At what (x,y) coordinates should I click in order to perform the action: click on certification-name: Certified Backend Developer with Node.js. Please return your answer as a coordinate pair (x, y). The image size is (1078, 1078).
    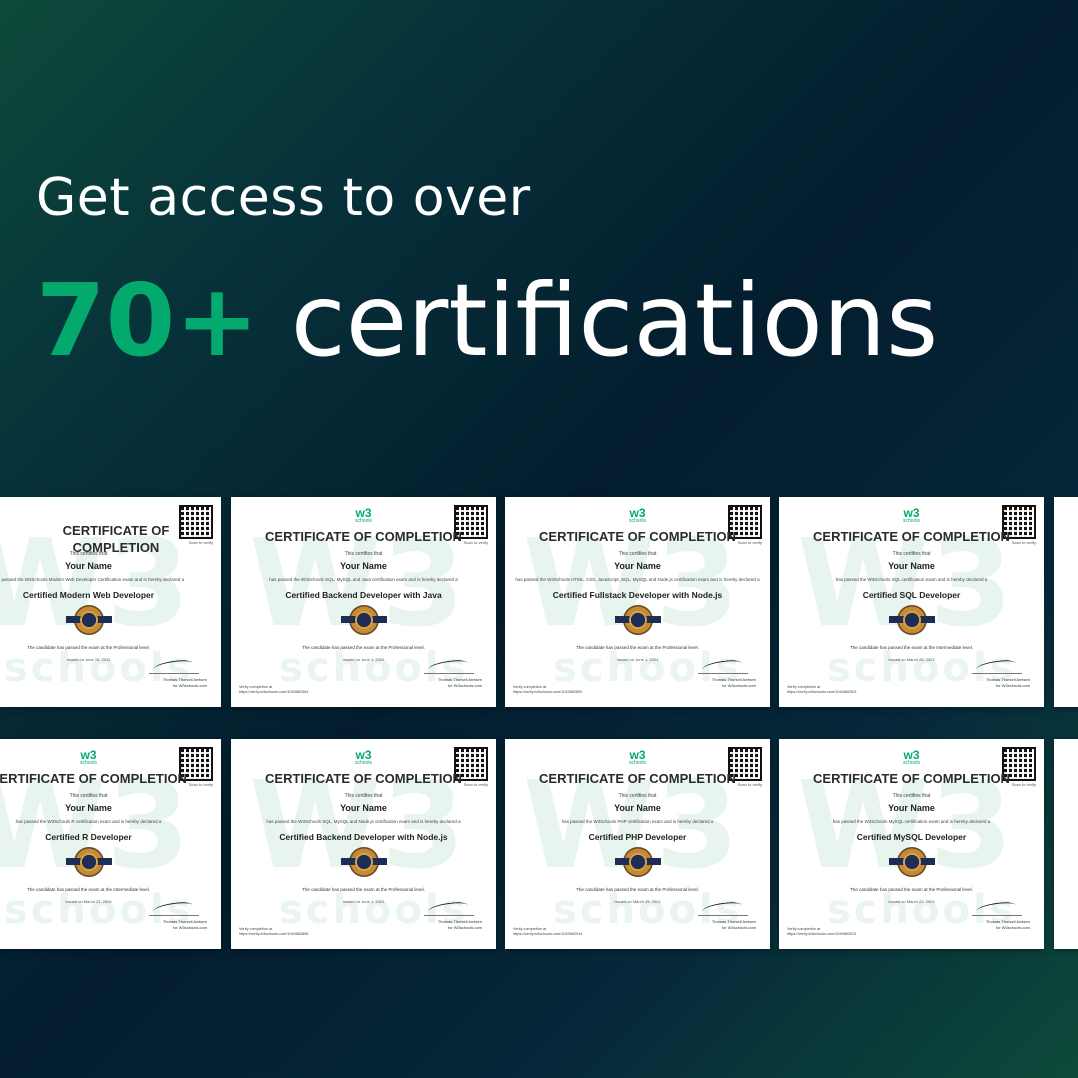
    Looking at the image, I should click on (363, 837).